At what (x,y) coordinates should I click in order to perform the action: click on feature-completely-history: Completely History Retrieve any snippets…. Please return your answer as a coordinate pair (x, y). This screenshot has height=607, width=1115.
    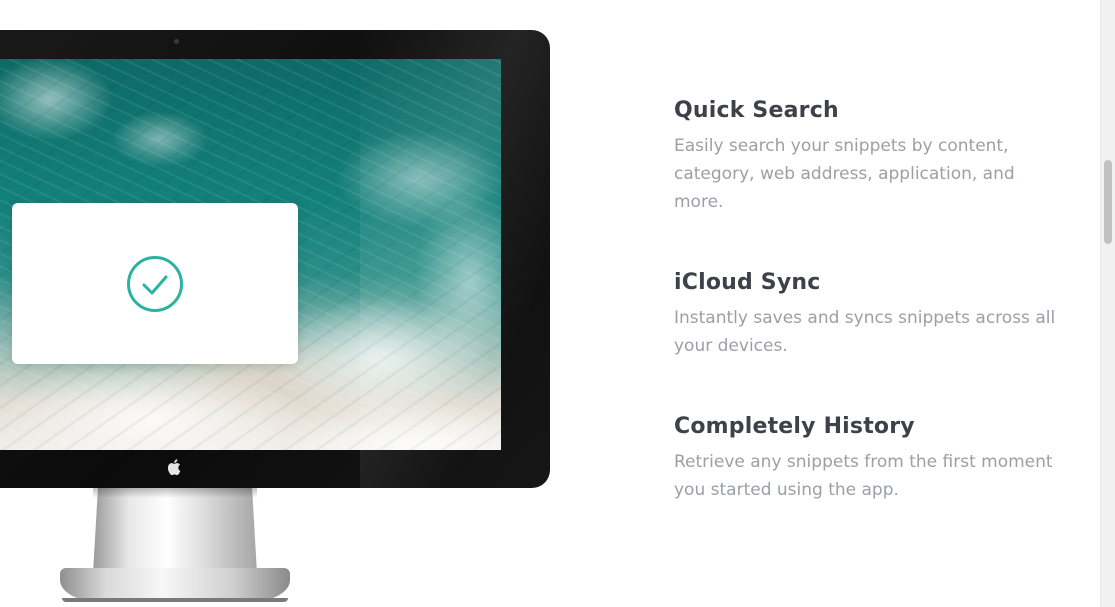
    Looking at the image, I should click on (869, 457).